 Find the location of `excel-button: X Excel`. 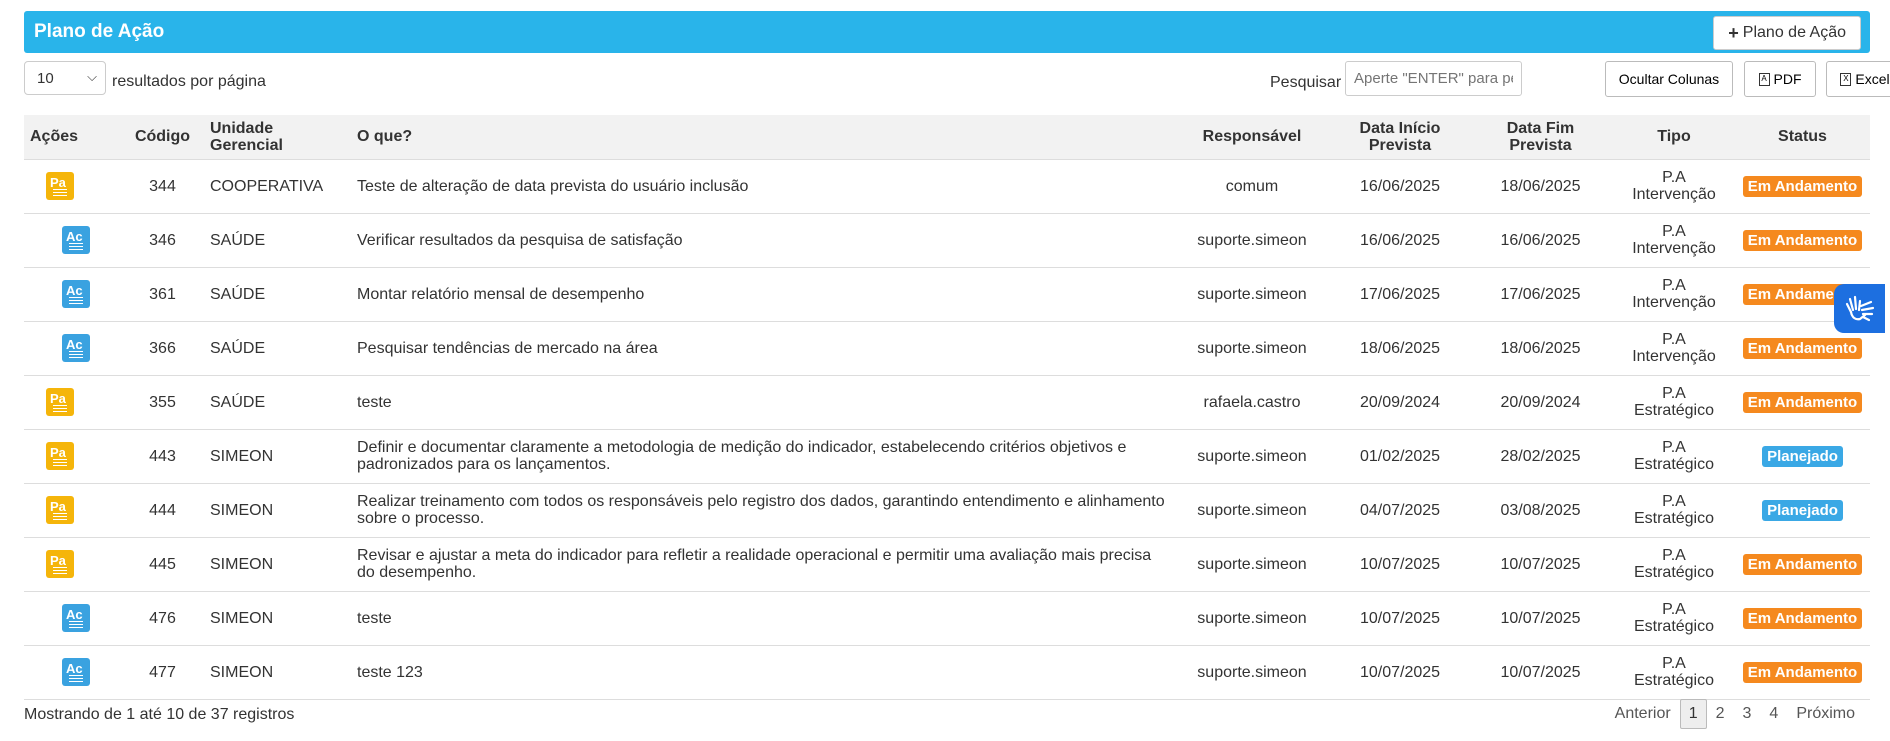

excel-button: X Excel is located at coordinates (1858, 79).